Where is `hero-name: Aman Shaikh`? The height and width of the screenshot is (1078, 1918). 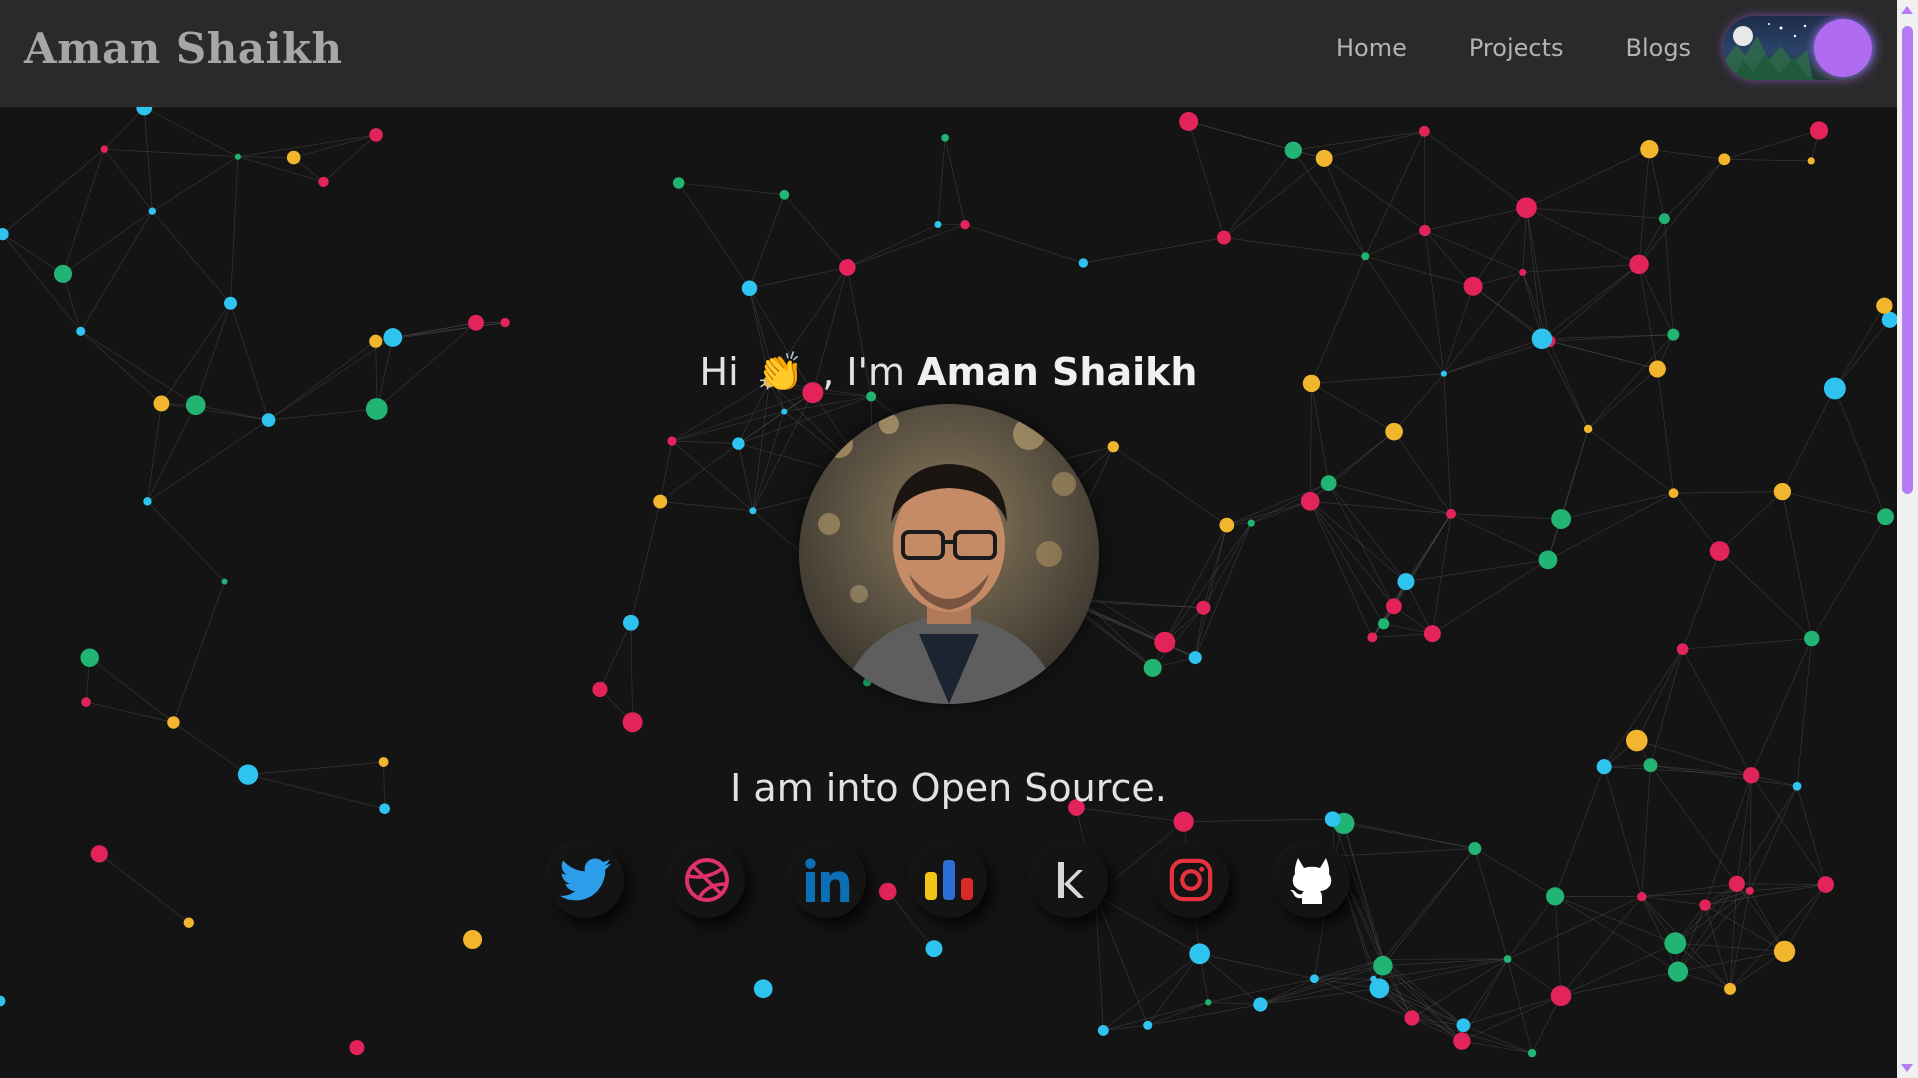
hero-name: Aman Shaikh is located at coordinates (1057, 372).